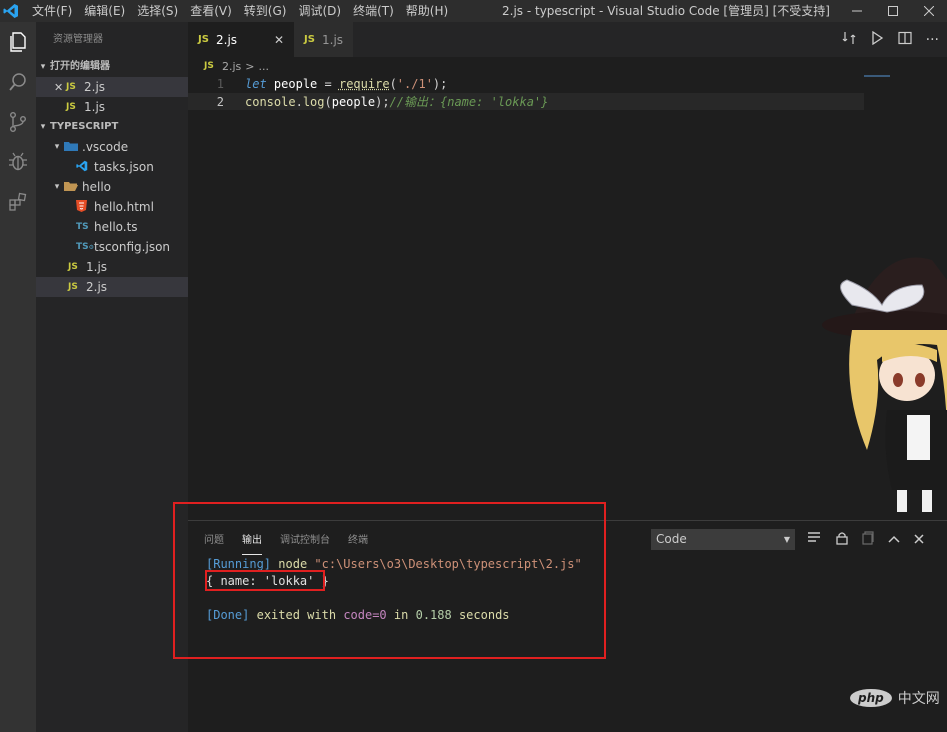 The image size is (947, 732). What do you see at coordinates (85, 207) in the screenshot?
I see `html-file-icon` at bounding box center [85, 207].